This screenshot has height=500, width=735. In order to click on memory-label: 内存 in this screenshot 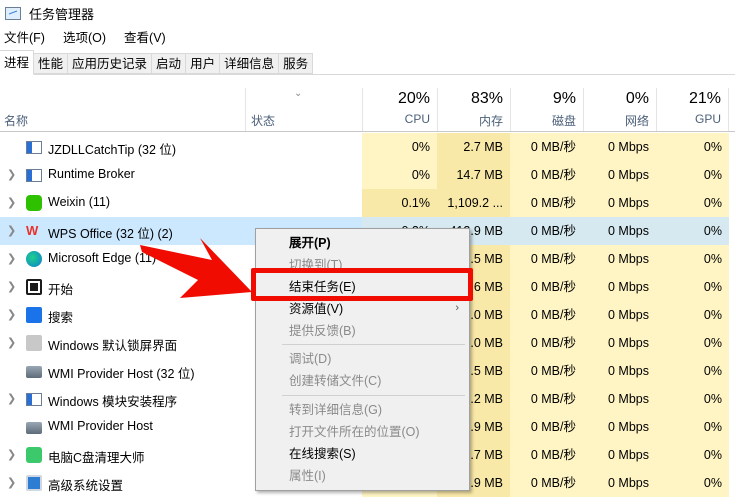, I will do `click(490, 121)`.